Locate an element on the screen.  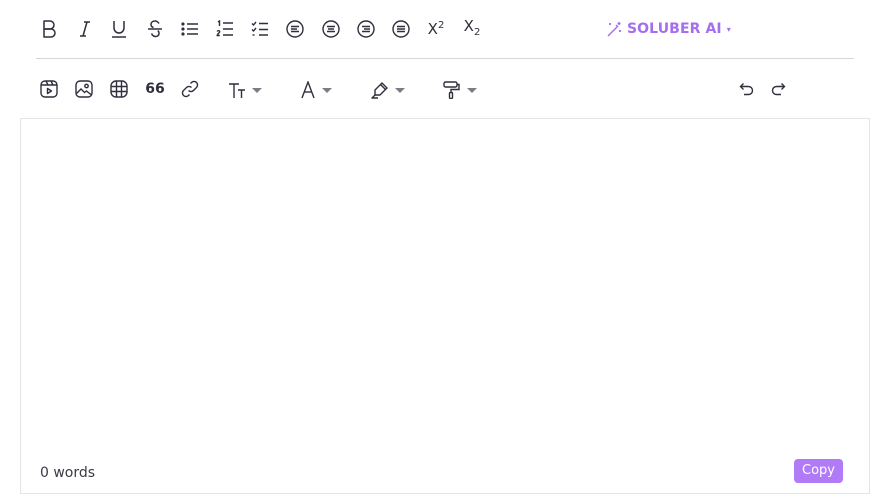
italic-icon is located at coordinates (85, 29).